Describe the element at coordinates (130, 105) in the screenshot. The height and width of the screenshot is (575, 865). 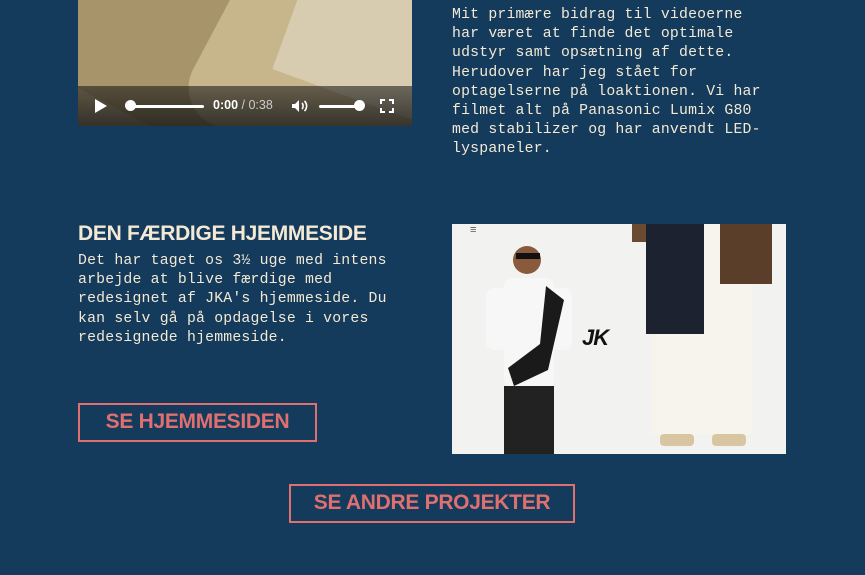
I see `progress-knob` at that location.